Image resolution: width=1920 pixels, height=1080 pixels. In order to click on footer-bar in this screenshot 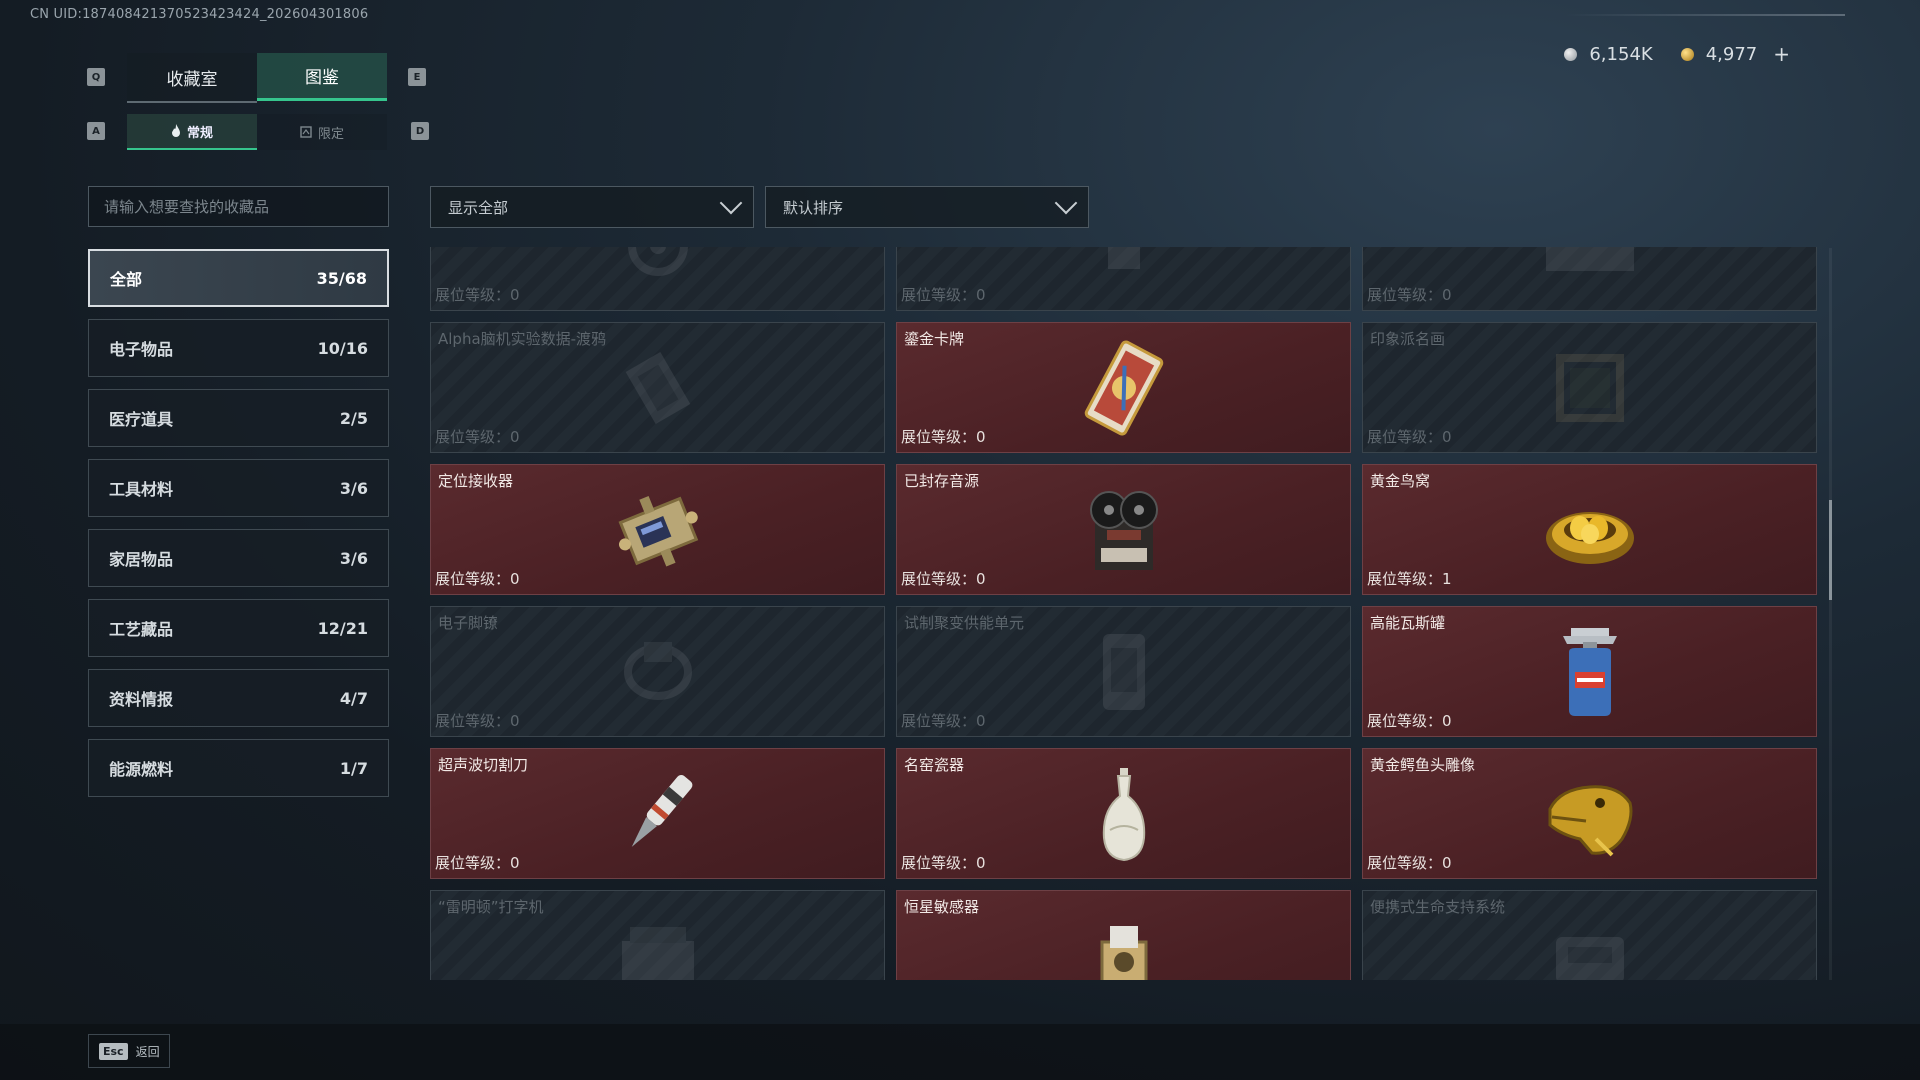, I will do `click(960, 1052)`.